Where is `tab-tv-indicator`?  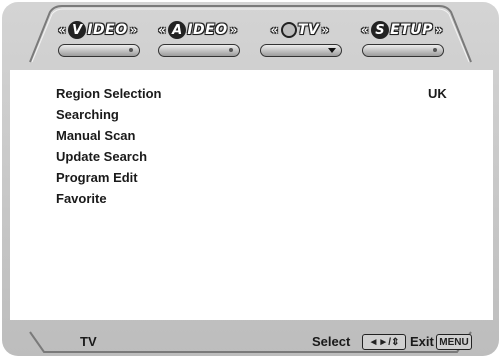 tab-tv-indicator is located at coordinates (301, 50).